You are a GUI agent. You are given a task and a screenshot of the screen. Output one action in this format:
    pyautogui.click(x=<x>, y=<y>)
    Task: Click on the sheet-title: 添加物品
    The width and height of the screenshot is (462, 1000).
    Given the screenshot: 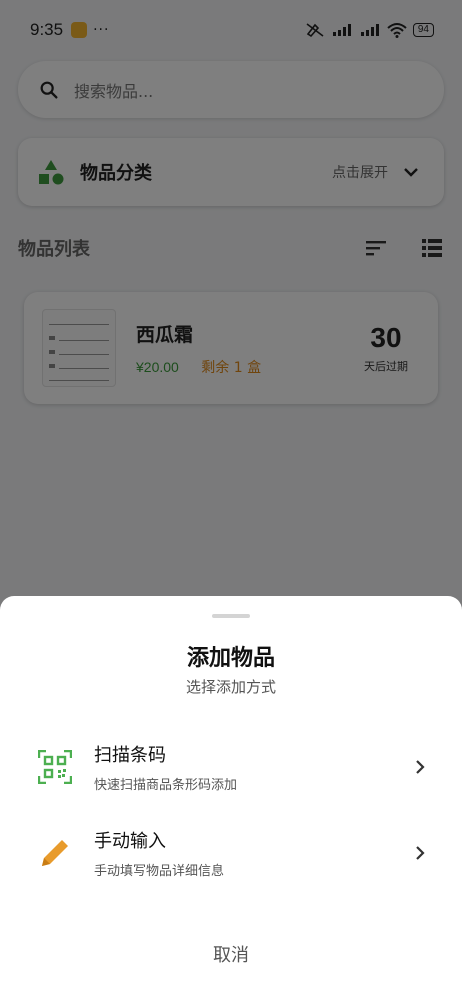 What is the action you would take?
    pyautogui.click(x=230, y=658)
    